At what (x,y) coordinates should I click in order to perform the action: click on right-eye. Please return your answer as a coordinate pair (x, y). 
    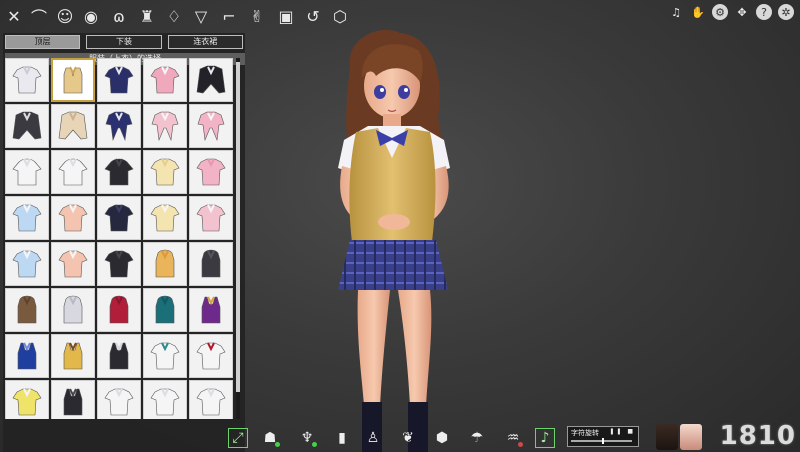
    Looking at the image, I should click on (404, 92).